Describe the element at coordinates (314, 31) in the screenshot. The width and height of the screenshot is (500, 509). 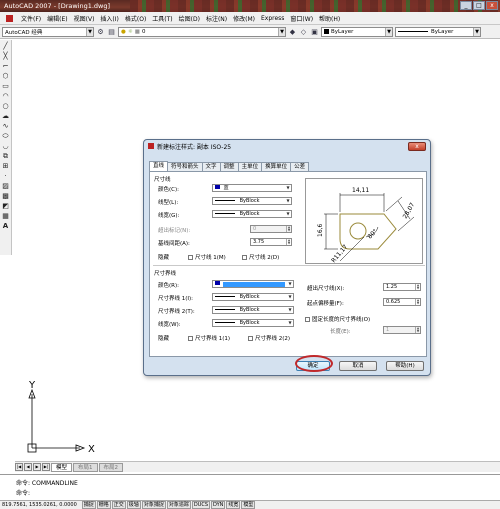
I see `color-icon: ▣` at that location.